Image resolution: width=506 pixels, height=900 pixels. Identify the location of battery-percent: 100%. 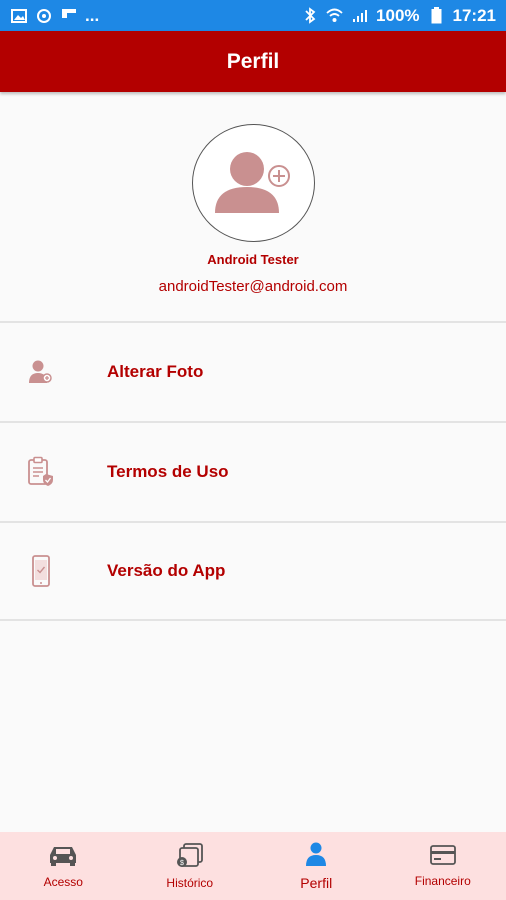
(398, 15).